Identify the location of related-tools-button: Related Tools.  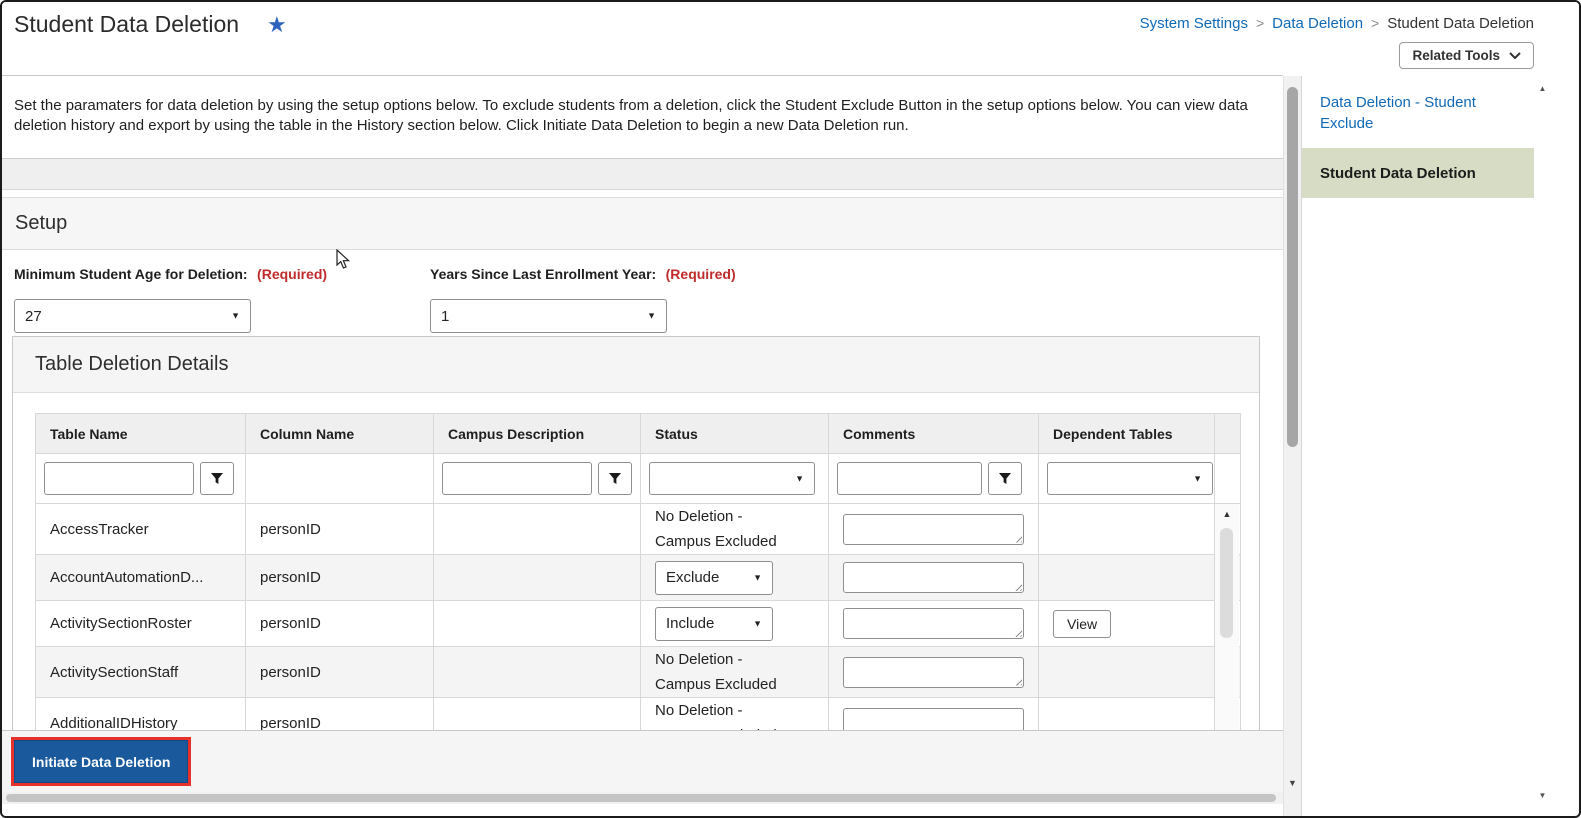
(1466, 55).